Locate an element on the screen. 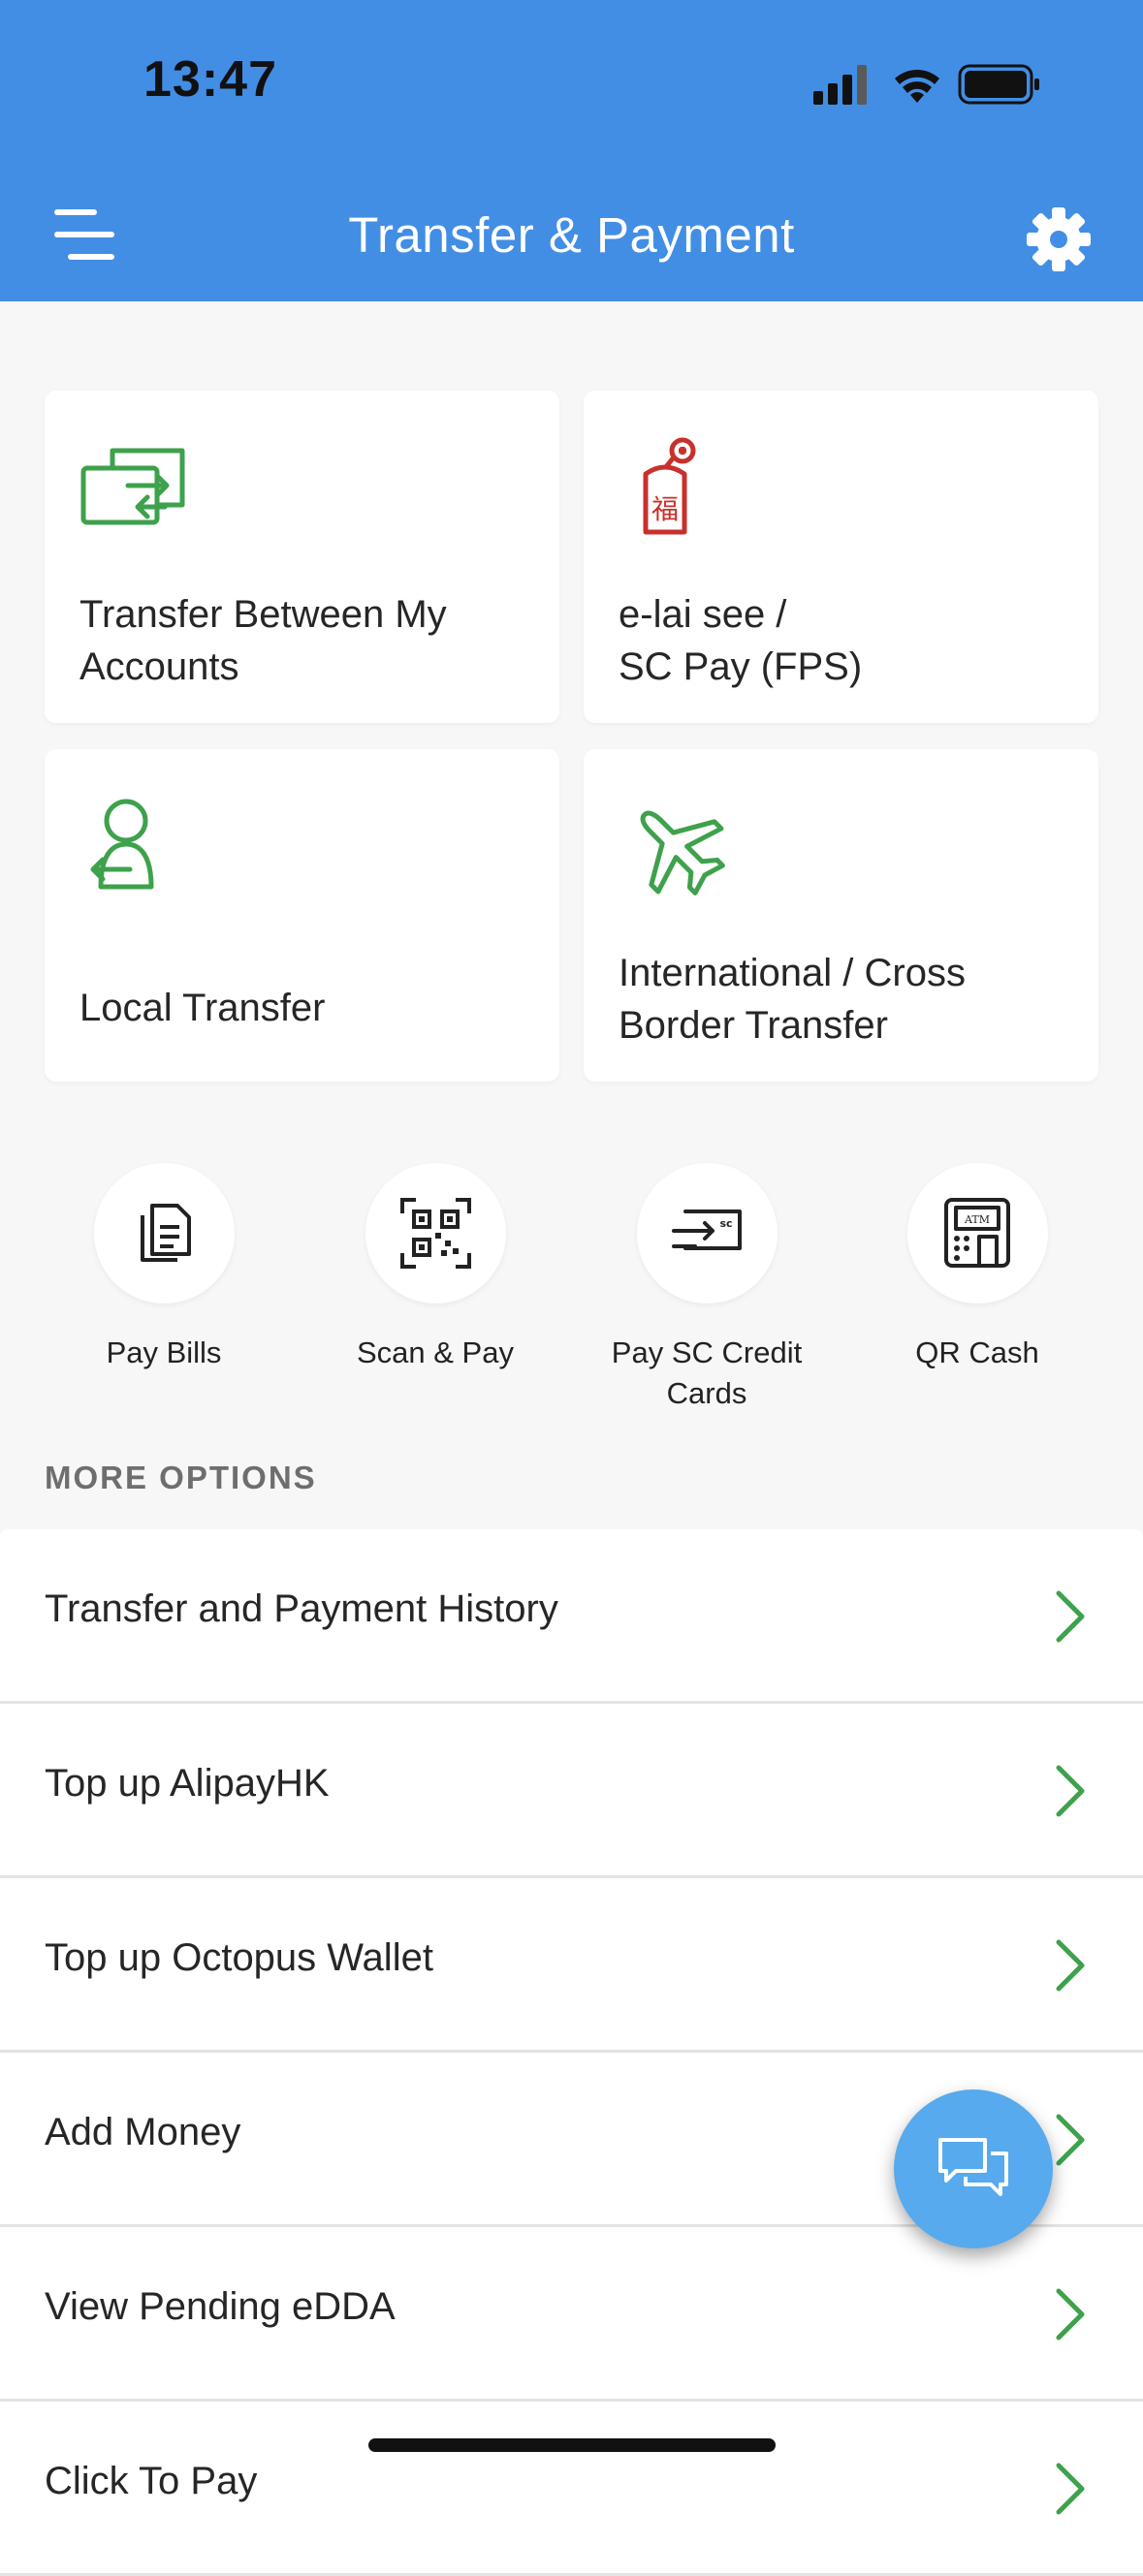 Image resolution: width=1143 pixels, height=2576 pixels. chat-button is located at coordinates (973, 2168).